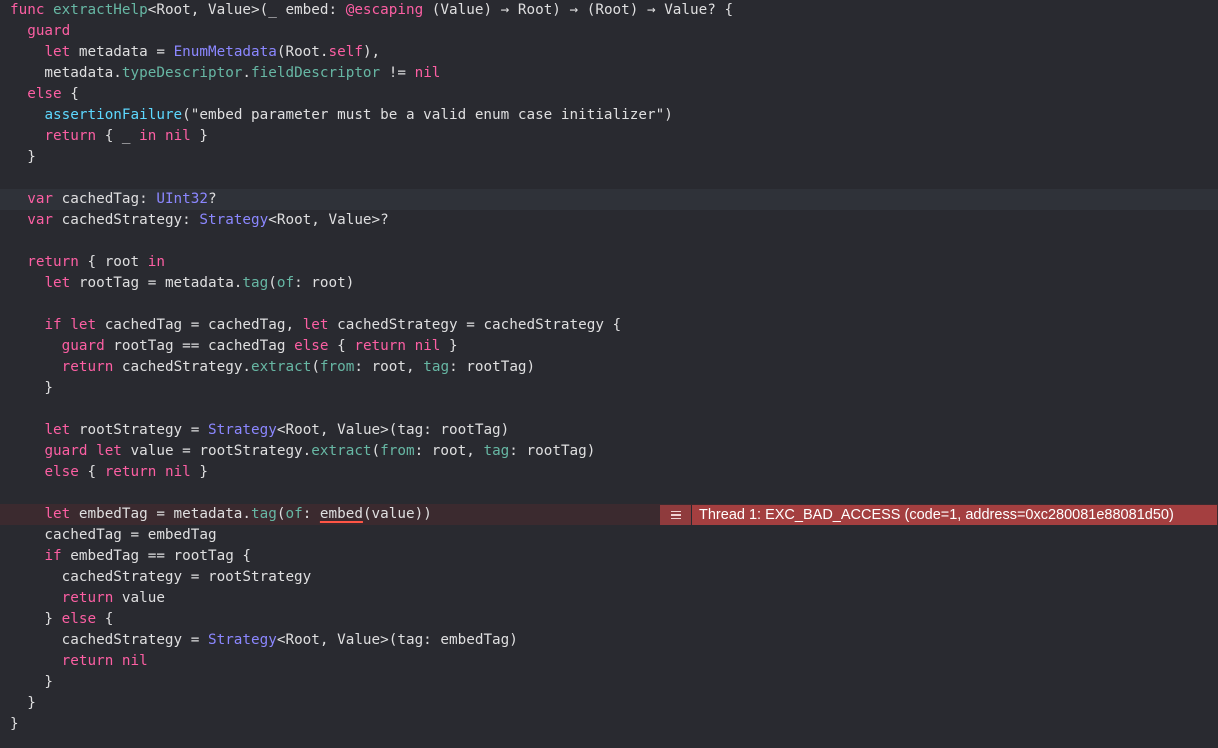 This screenshot has width=1218, height=748. What do you see at coordinates (427, 73) in the screenshot?
I see `code-token: nil` at bounding box center [427, 73].